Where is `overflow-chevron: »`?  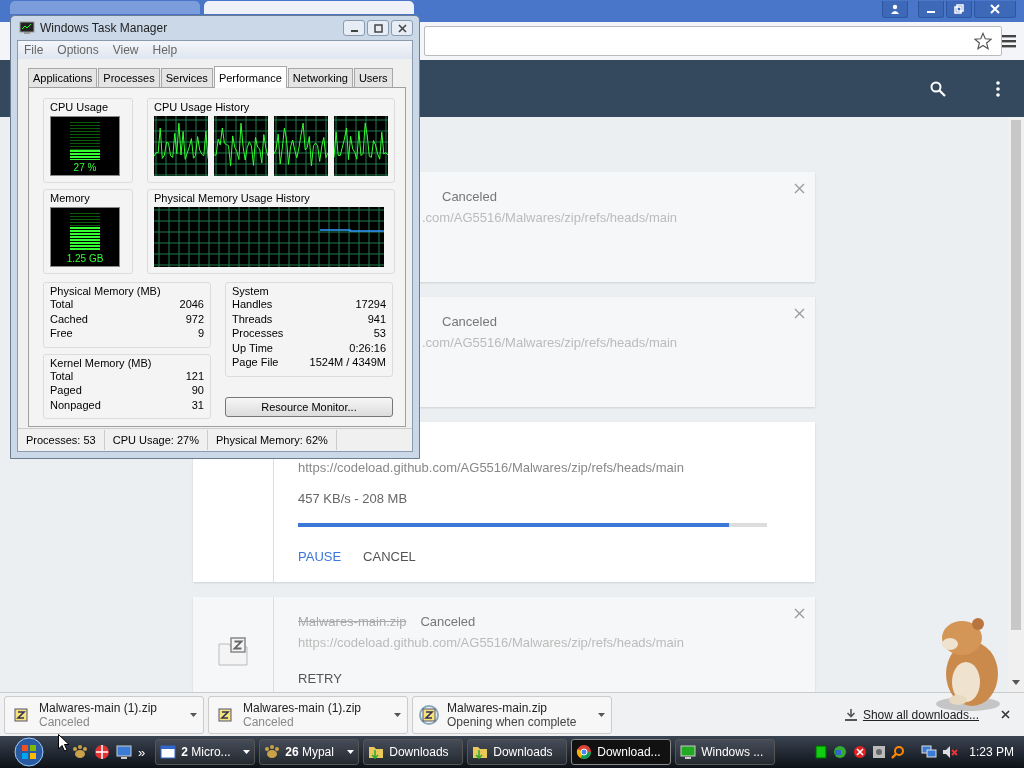 overflow-chevron: » is located at coordinates (142, 752).